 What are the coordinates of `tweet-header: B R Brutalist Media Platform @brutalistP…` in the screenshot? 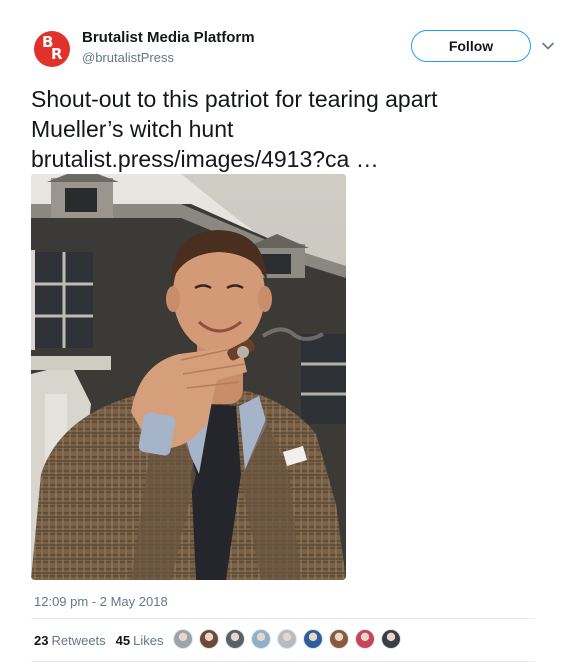 It's located at (294, 49).